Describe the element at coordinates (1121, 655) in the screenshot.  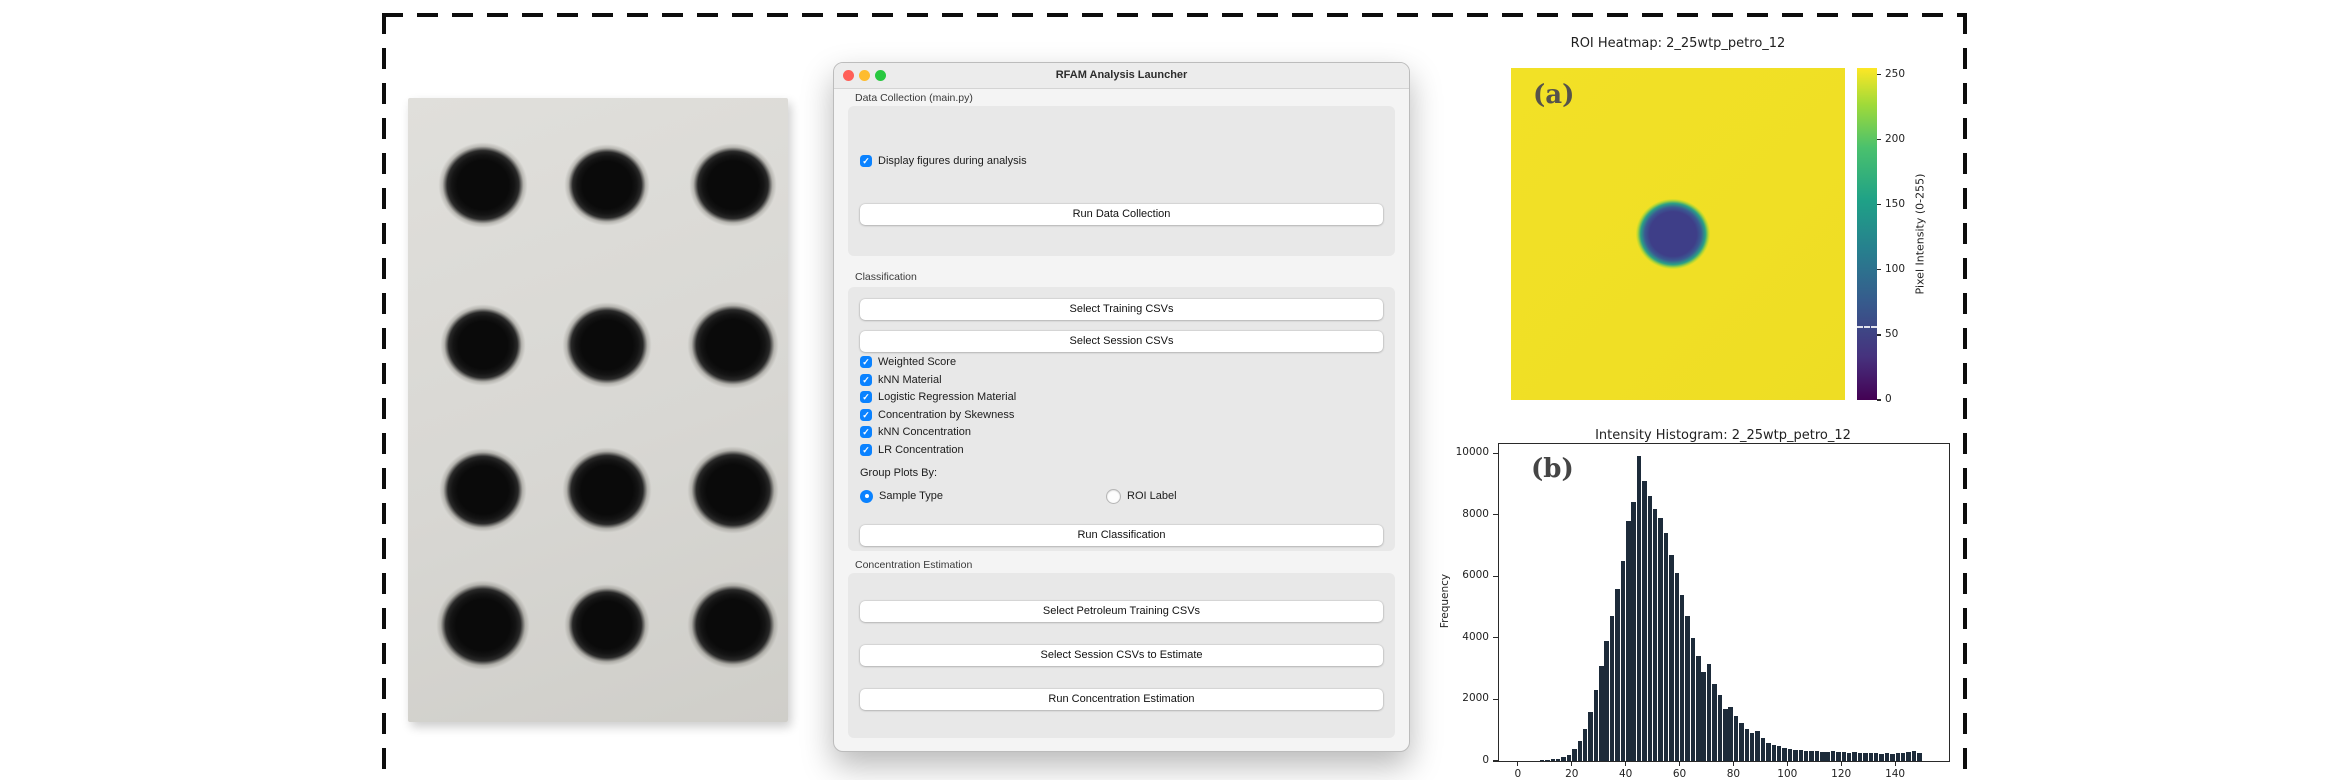
I see `select-session-csvs-to-estimate-button: Select Session CSVs to Estimate` at that location.